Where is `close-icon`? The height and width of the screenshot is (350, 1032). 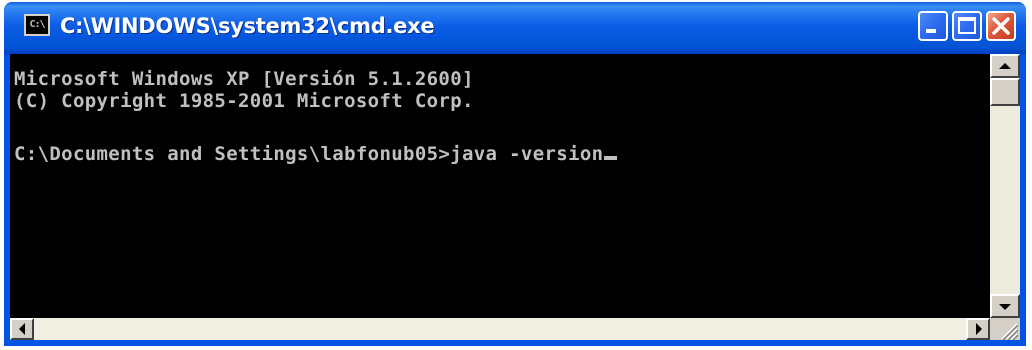
close-icon is located at coordinates (1001, 26).